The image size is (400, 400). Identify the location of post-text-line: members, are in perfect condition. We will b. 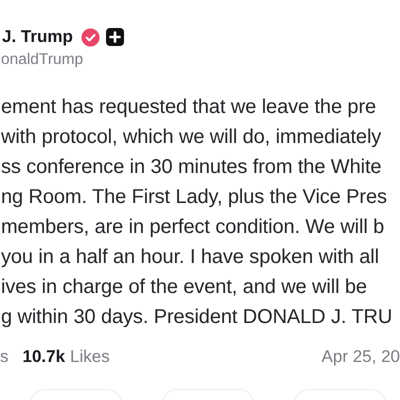
(193, 227).